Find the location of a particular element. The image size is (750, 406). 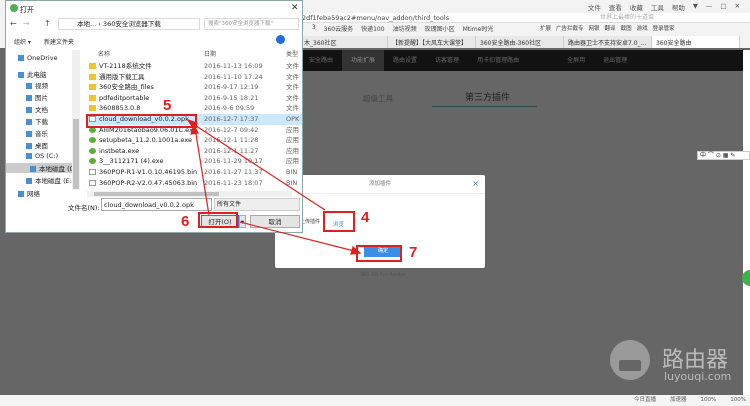

highlight-file is located at coordinates (141, 121).